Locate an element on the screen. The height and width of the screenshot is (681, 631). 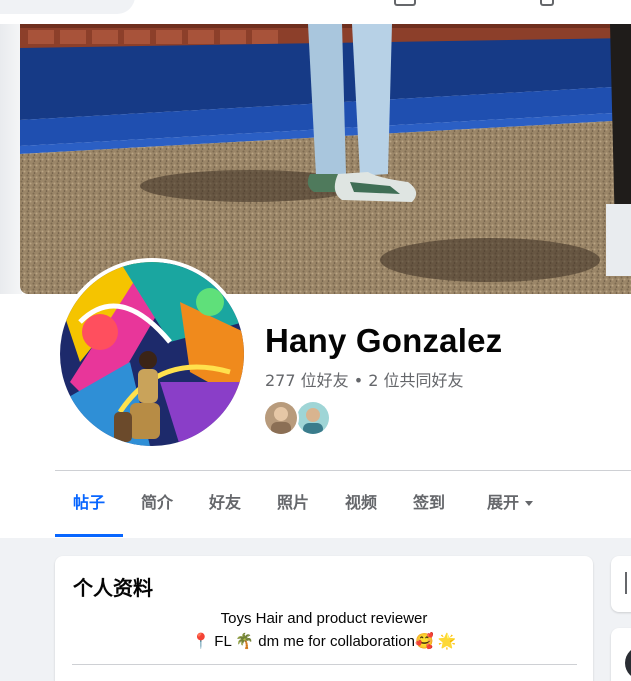
top-navigation-bar is located at coordinates (315, 12).